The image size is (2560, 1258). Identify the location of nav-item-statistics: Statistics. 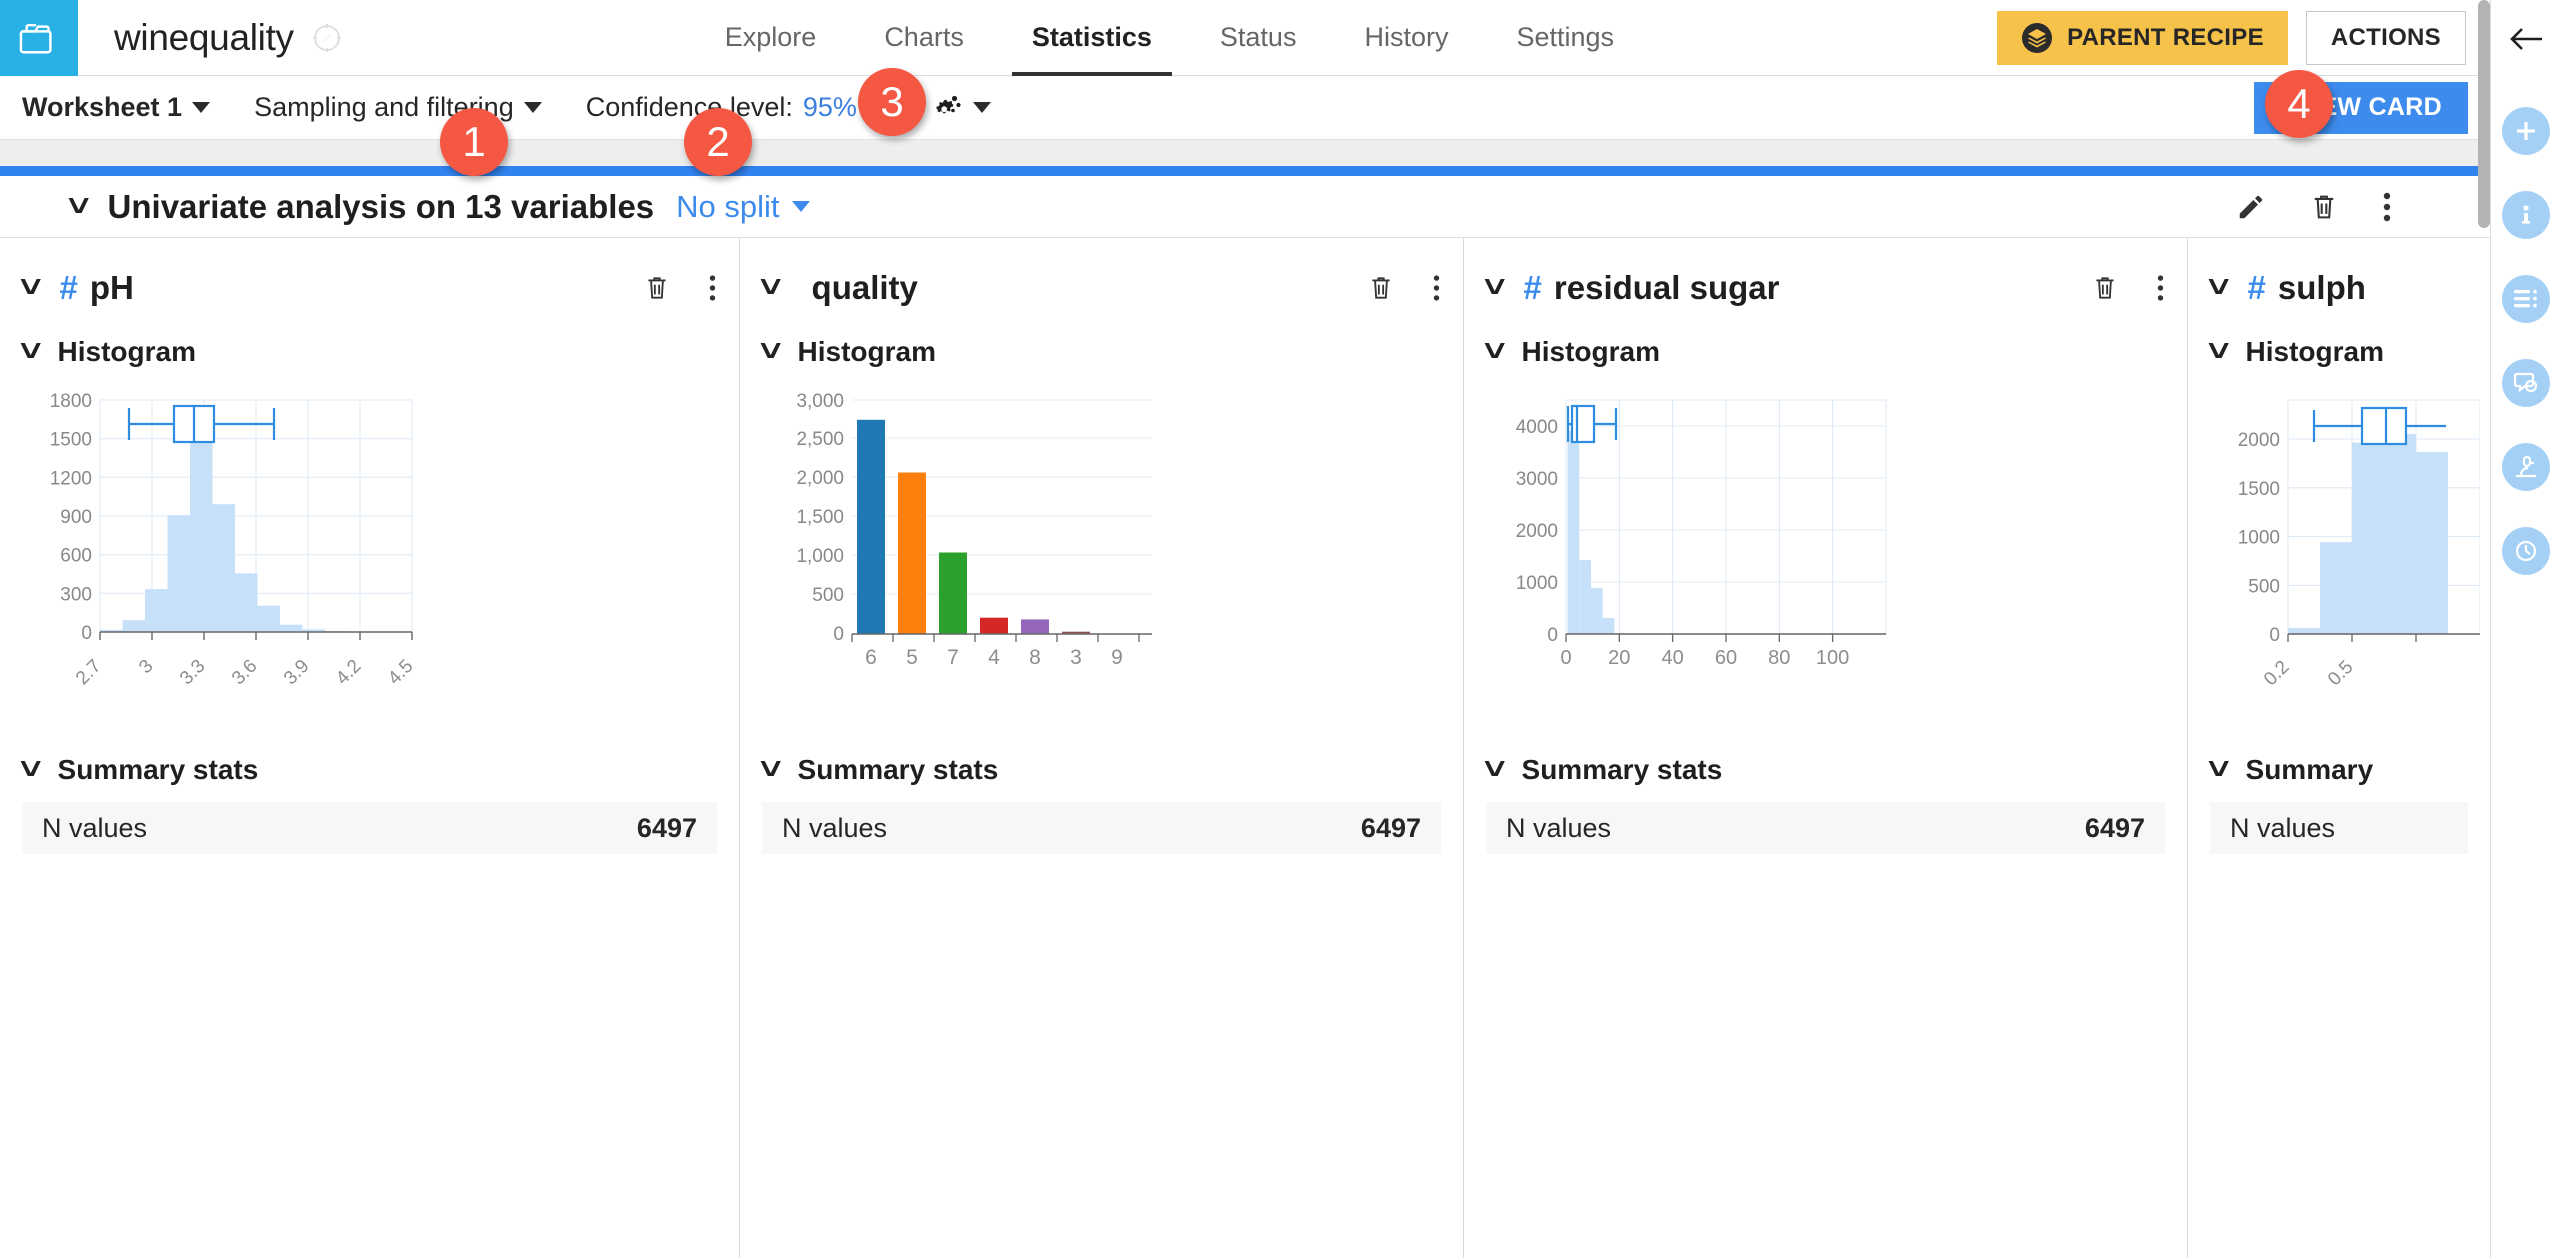
(1092, 38).